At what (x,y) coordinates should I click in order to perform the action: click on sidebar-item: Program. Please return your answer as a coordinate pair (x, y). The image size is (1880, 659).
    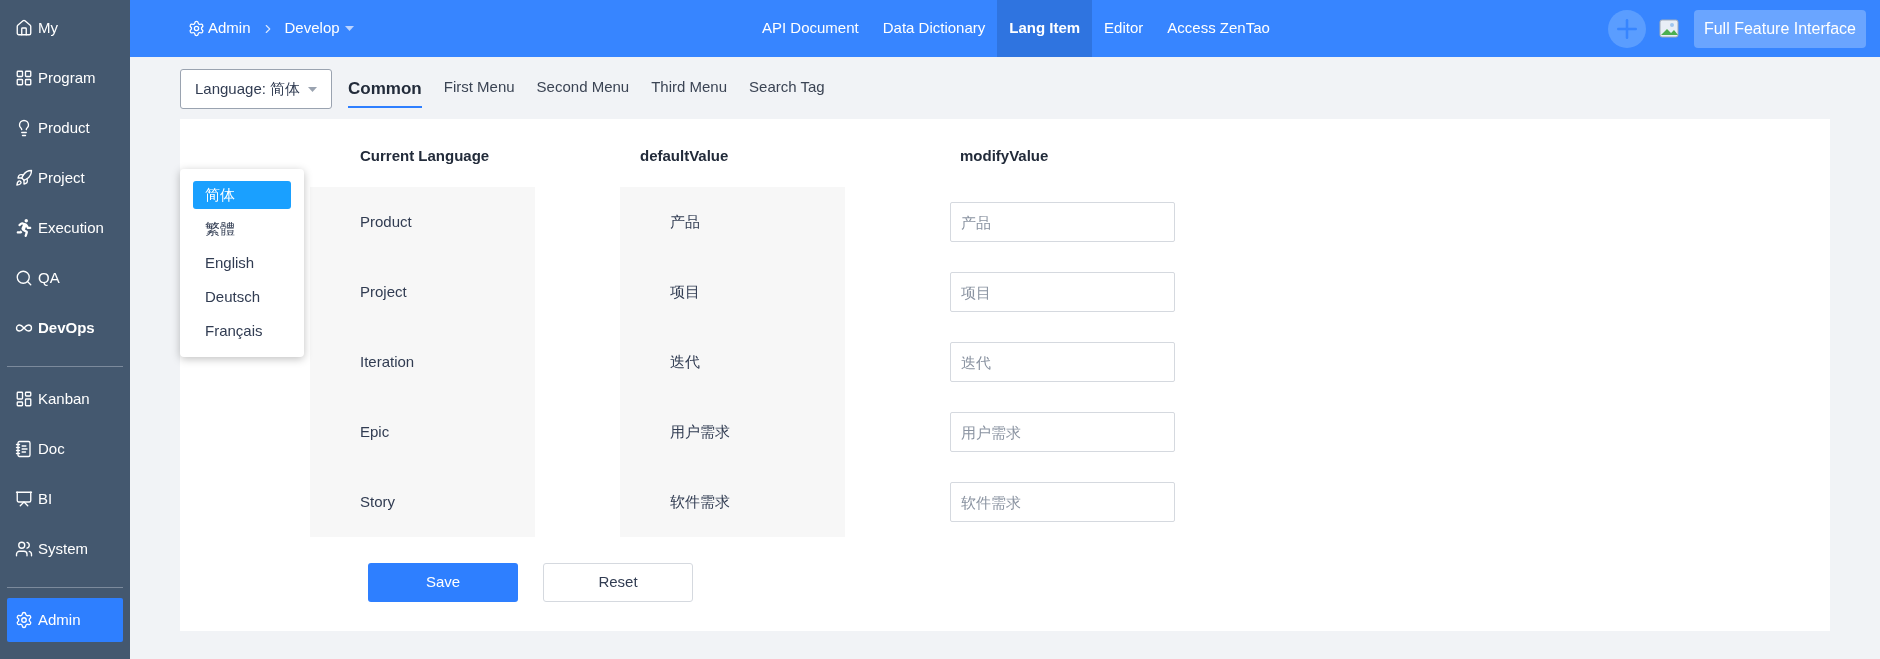
    Looking at the image, I should click on (65, 78).